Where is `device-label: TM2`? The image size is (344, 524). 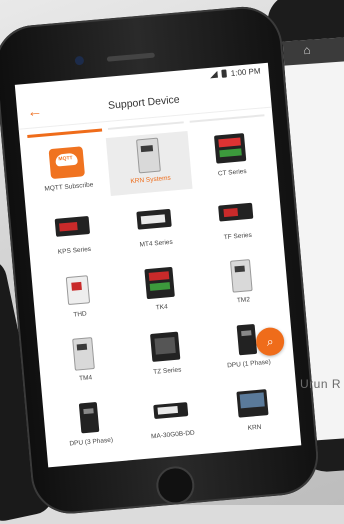
device-label: TM2 is located at coordinates (243, 300).